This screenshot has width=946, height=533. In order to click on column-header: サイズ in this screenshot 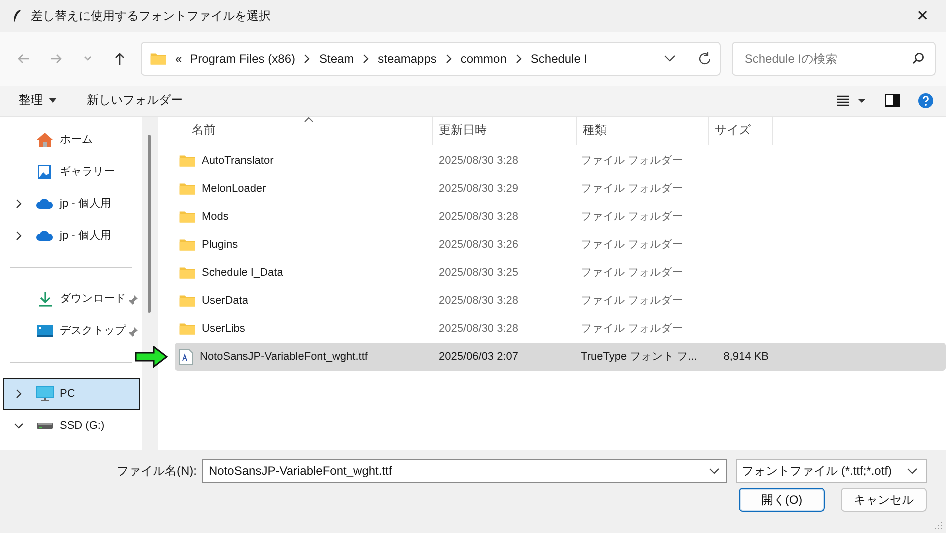, I will do `click(741, 130)`.